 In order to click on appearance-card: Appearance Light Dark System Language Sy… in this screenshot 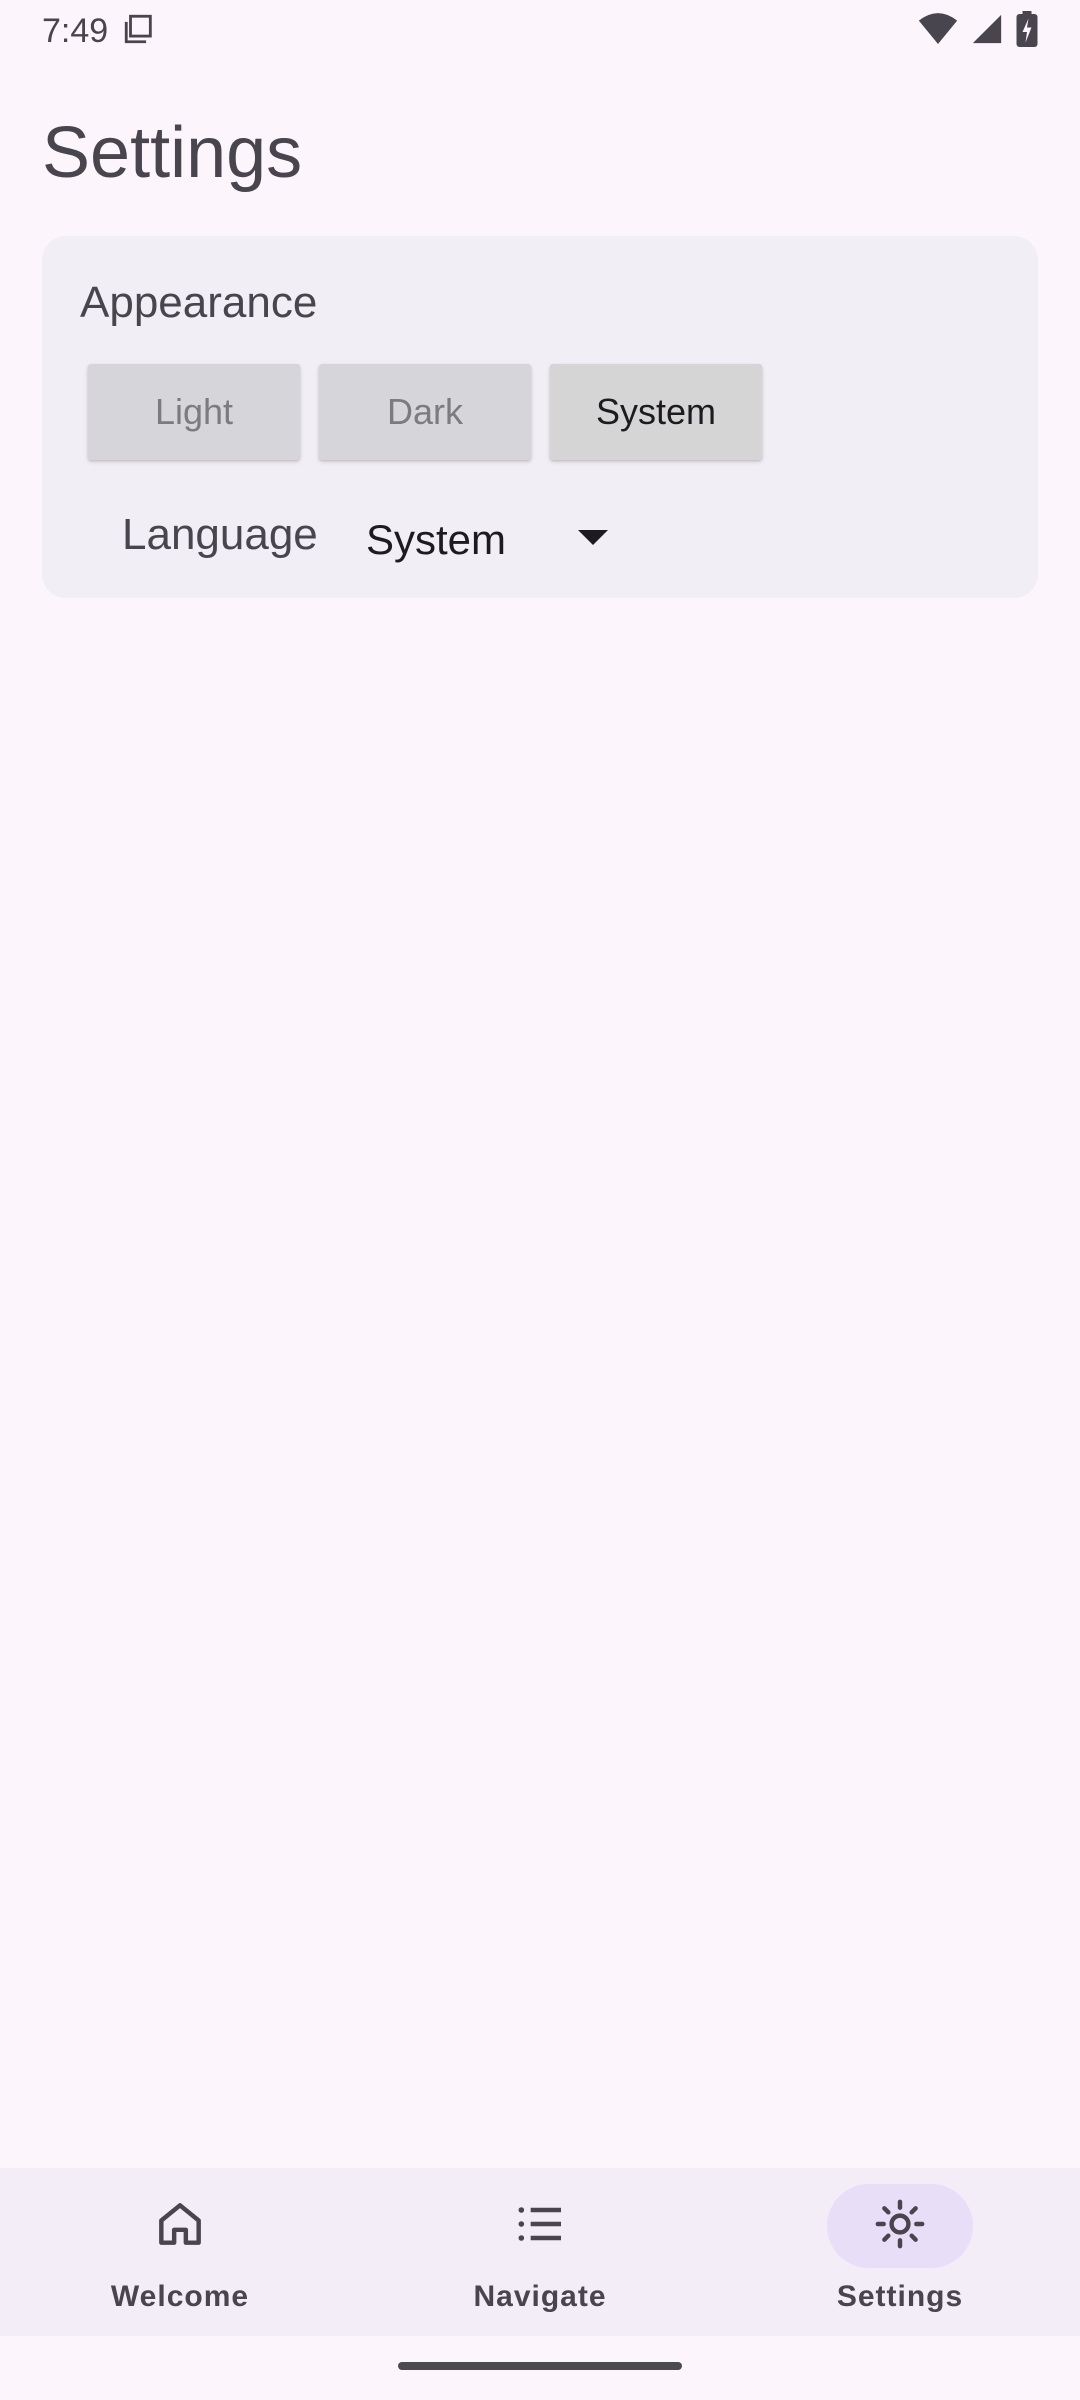, I will do `click(540, 417)`.